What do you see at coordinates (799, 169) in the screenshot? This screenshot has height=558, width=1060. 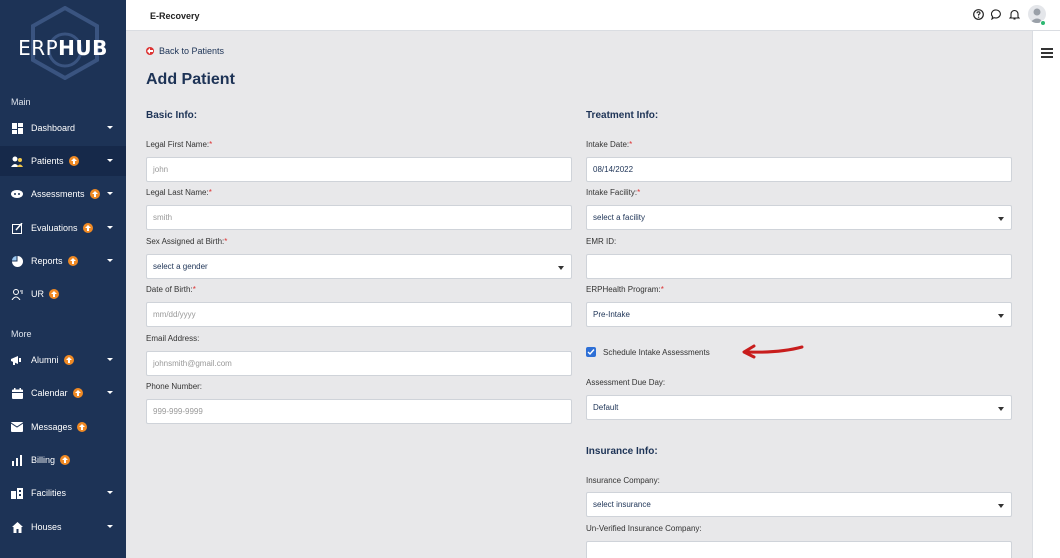 I see `intake-date-field: 08/14/2022` at bounding box center [799, 169].